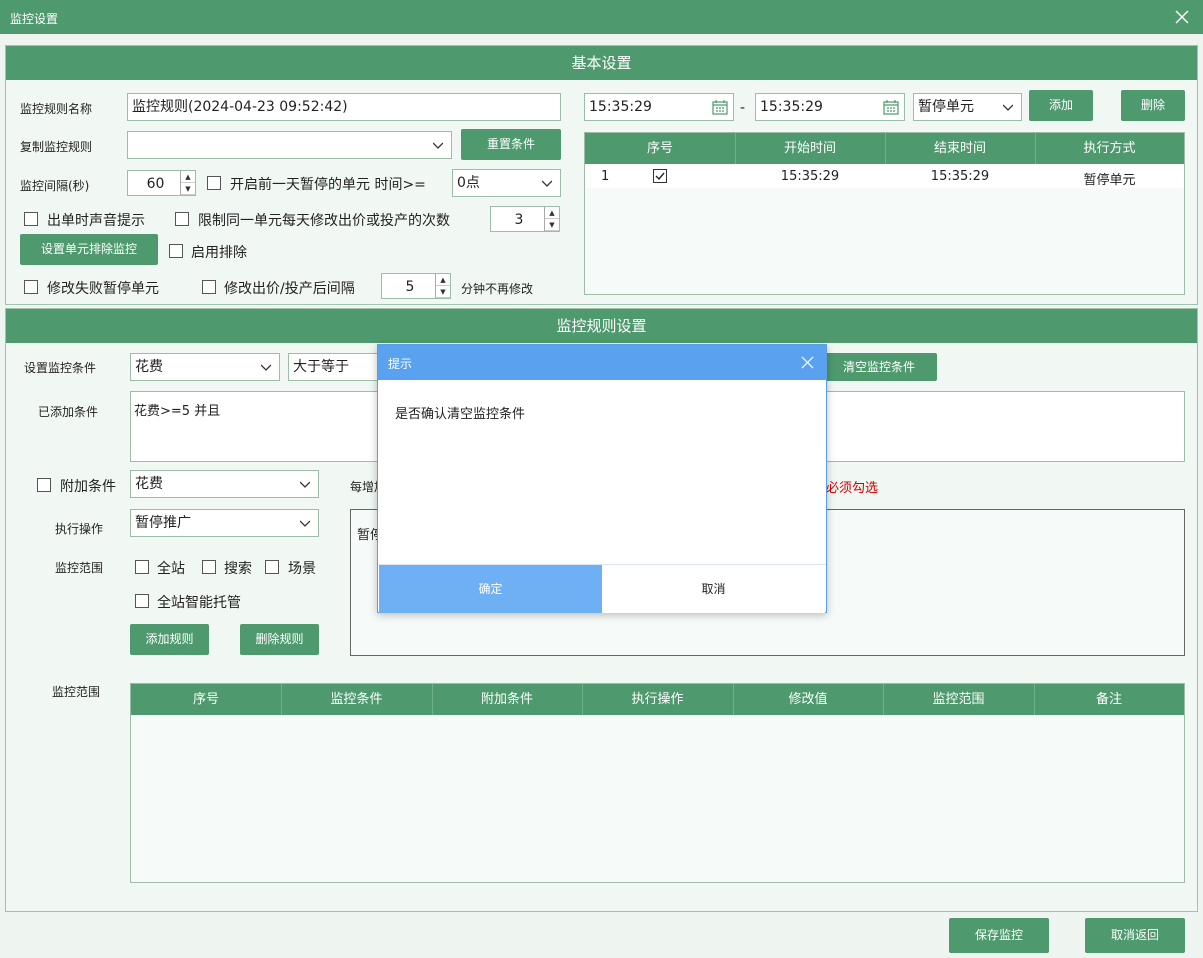 Image resolution: width=1203 pixels, height=958 pixels. I want to click on condition-label: 设置监控条件, so click(60, 368).